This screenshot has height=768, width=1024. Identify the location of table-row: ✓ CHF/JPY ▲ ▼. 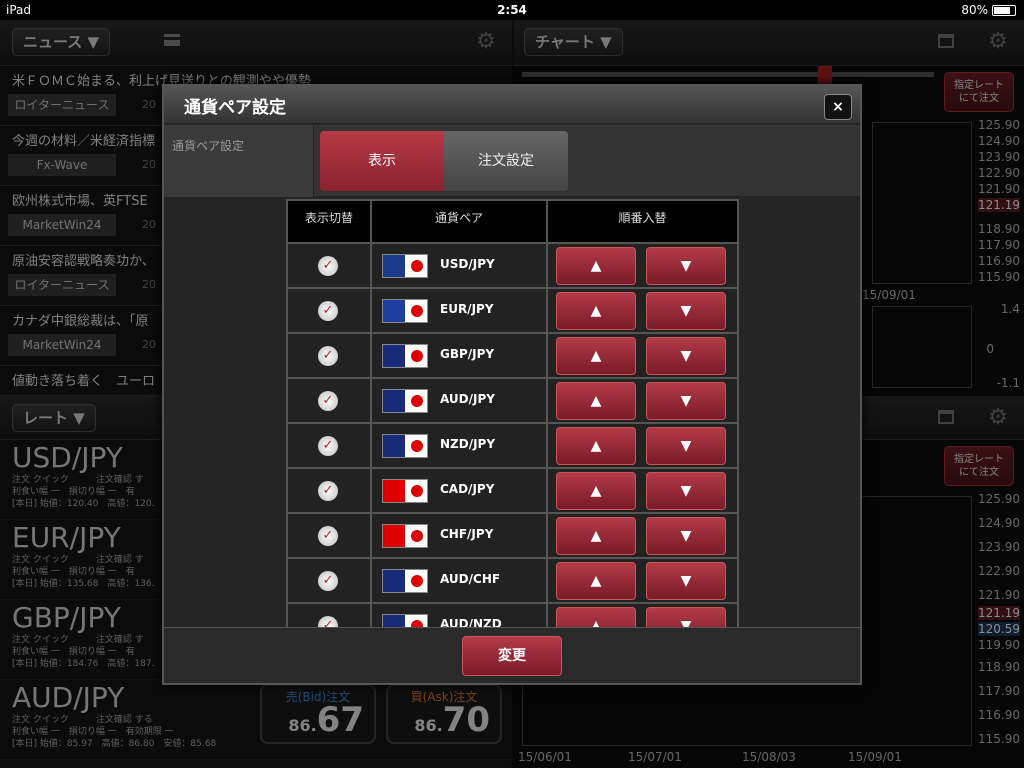
(512, 536).